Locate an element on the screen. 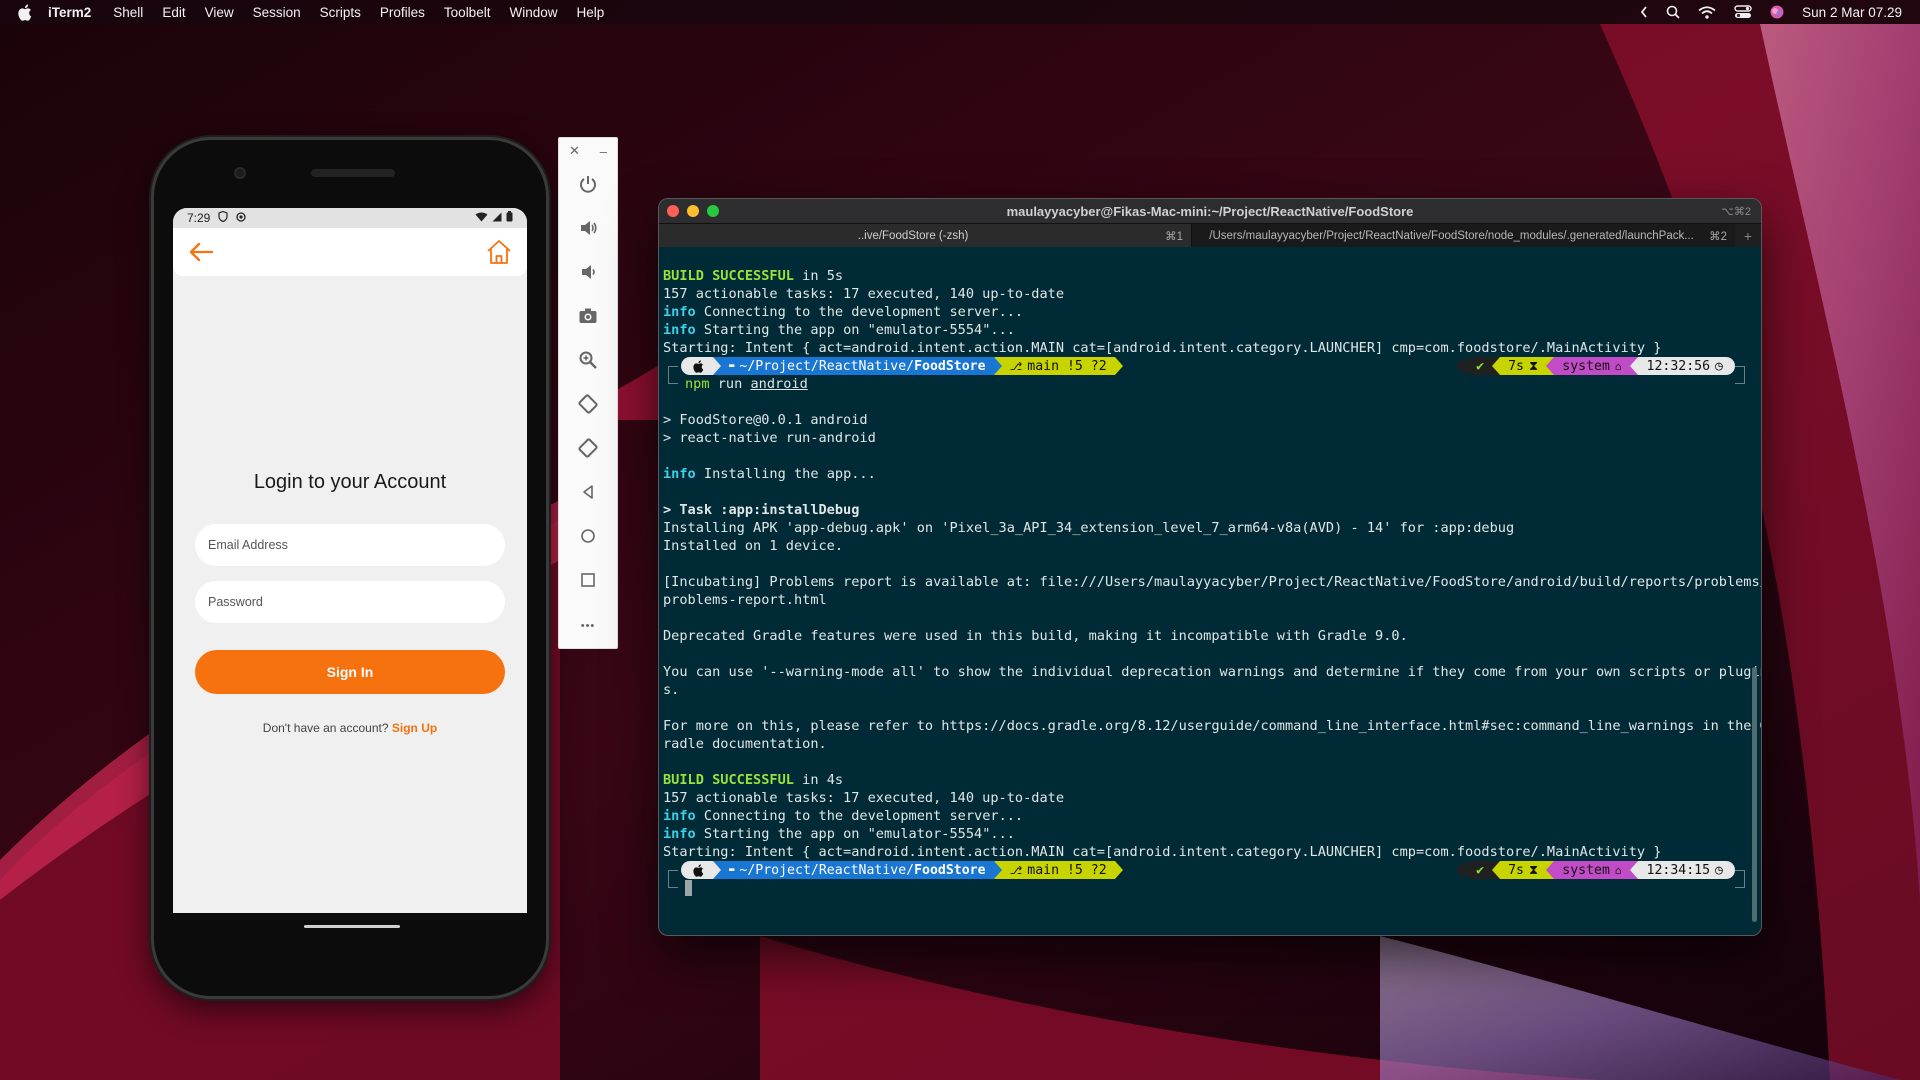 The width and height of the screenshot is (1920, 1080). tab-label: ..ive/FoodStore (-zsh) is located at coordinates (913, 235).